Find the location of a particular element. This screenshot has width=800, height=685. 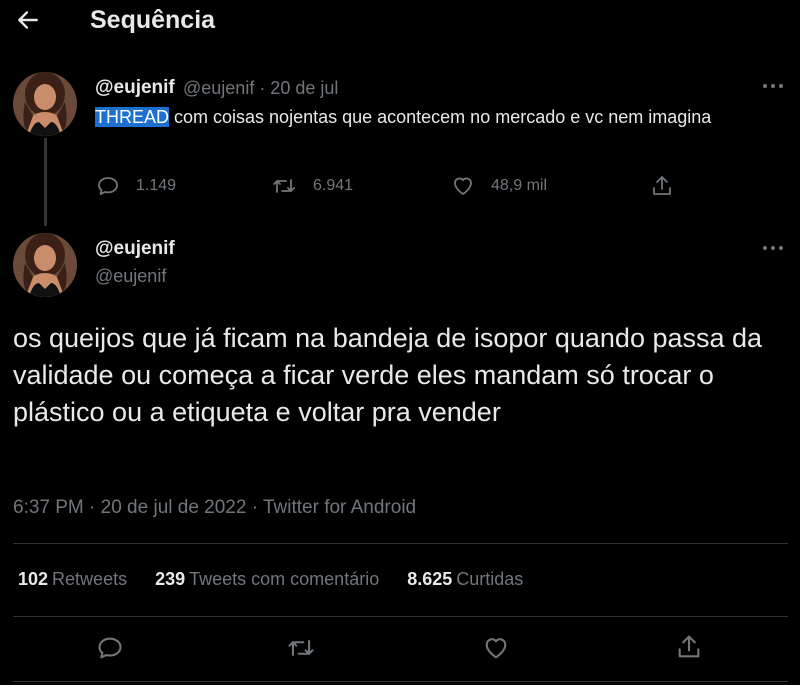

likes-stat: 8.625 Curtidas is located at coordinates (465, 579).